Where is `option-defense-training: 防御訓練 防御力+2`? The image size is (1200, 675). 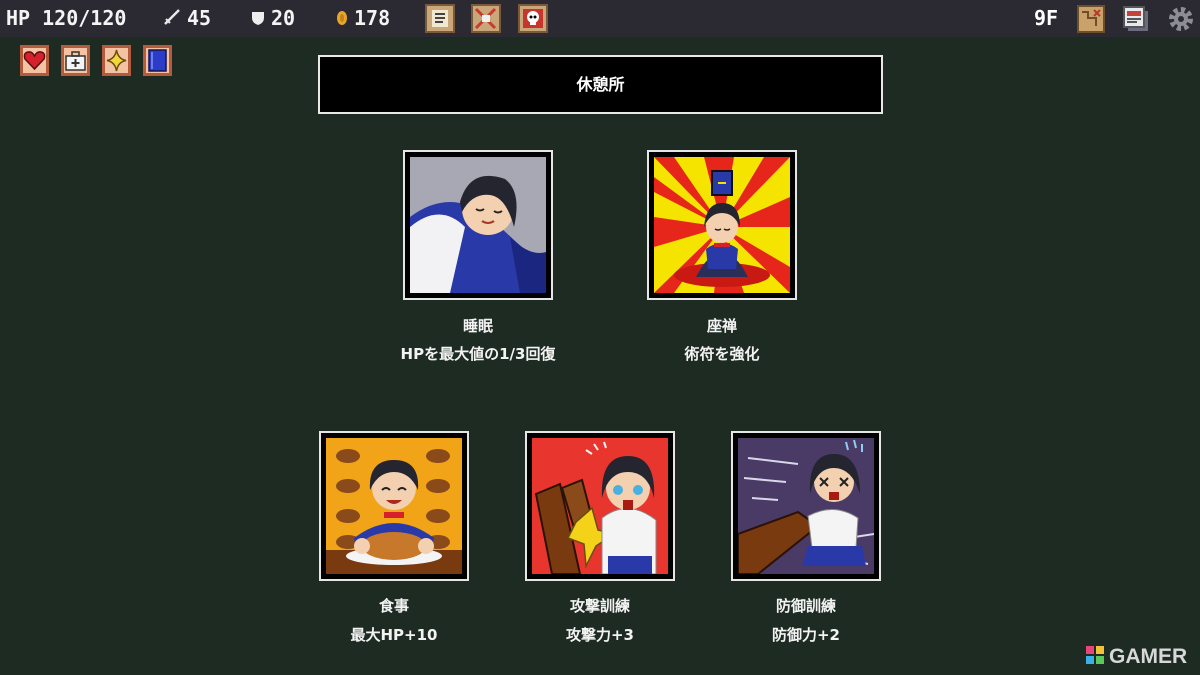 option-defense-training: 防御訓練 防御力+2 is located at coordinates (806, 537).